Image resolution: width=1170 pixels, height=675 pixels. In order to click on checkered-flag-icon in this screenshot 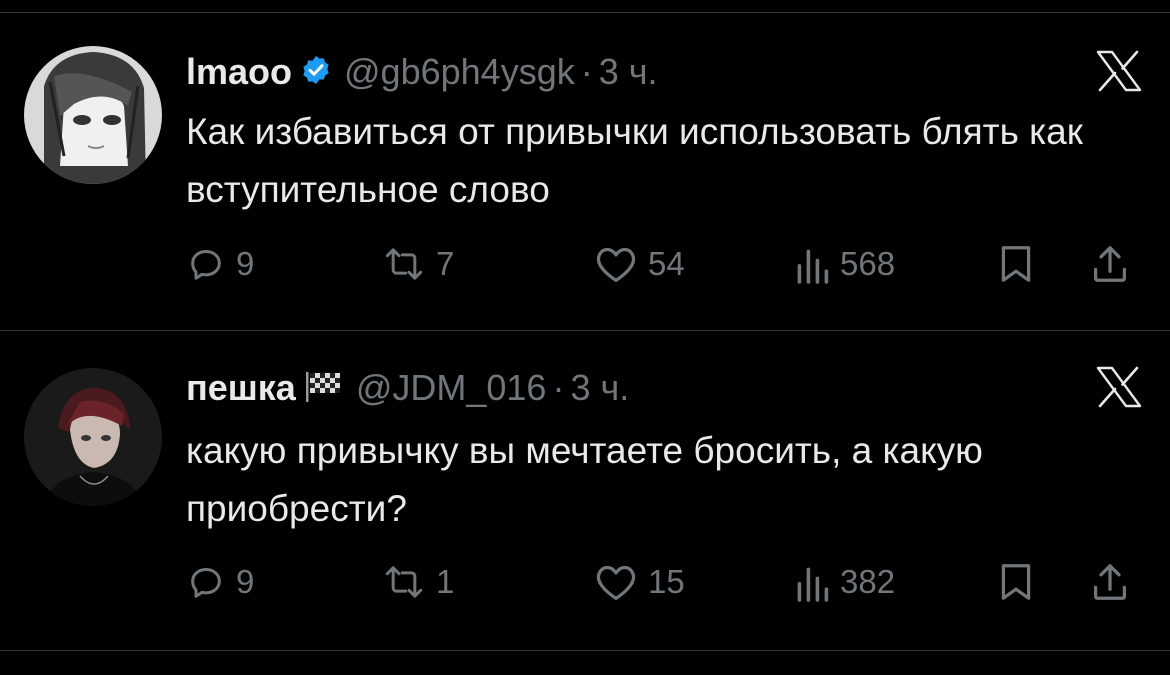, I will do `click(324, 388)`.